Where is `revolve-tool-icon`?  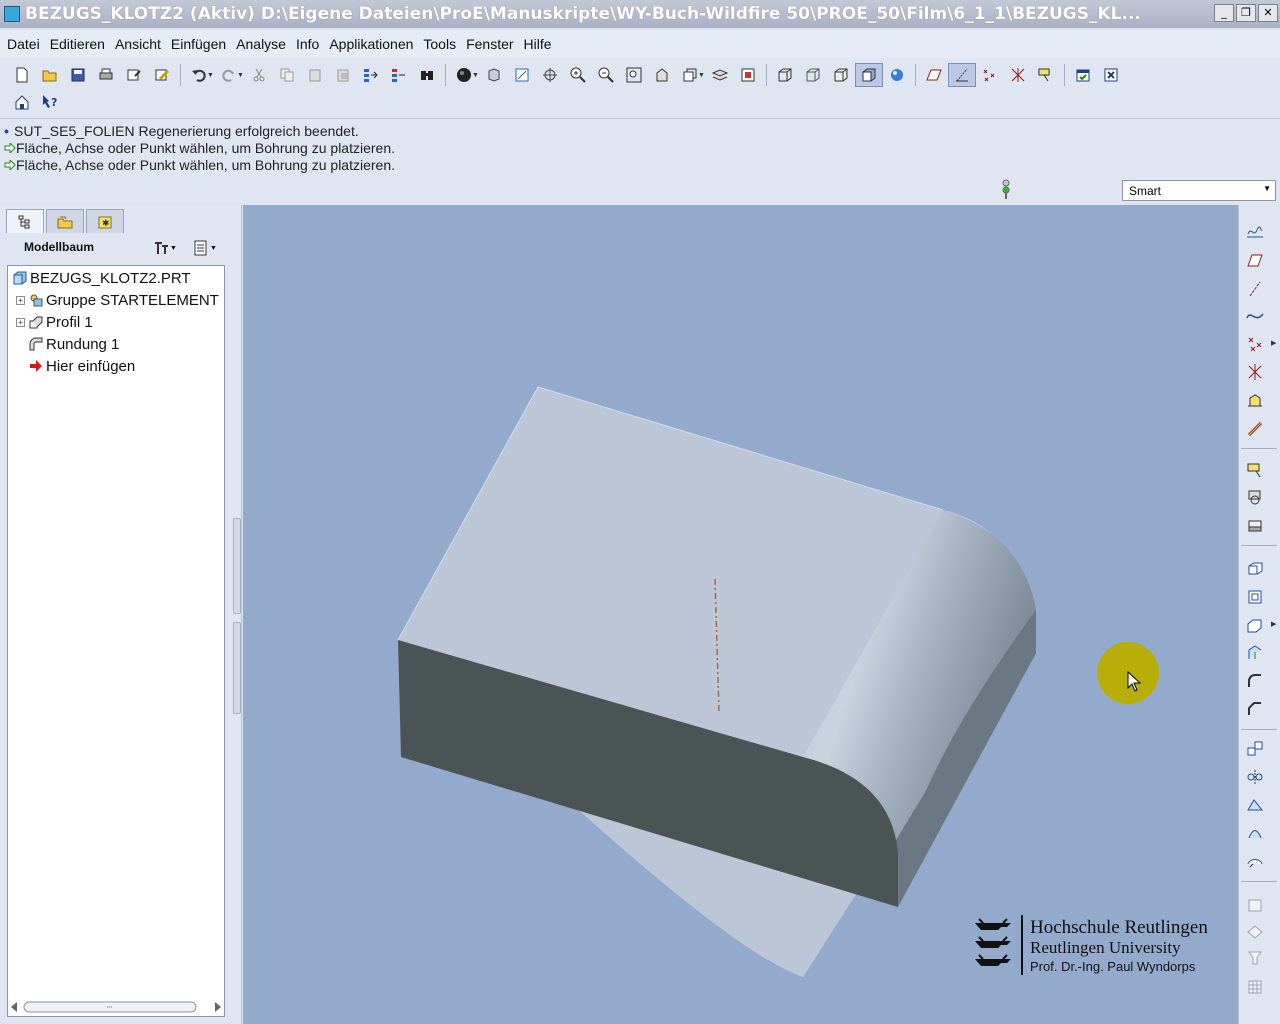 revolve-tool-icon is located at coordinates (1255, 497).